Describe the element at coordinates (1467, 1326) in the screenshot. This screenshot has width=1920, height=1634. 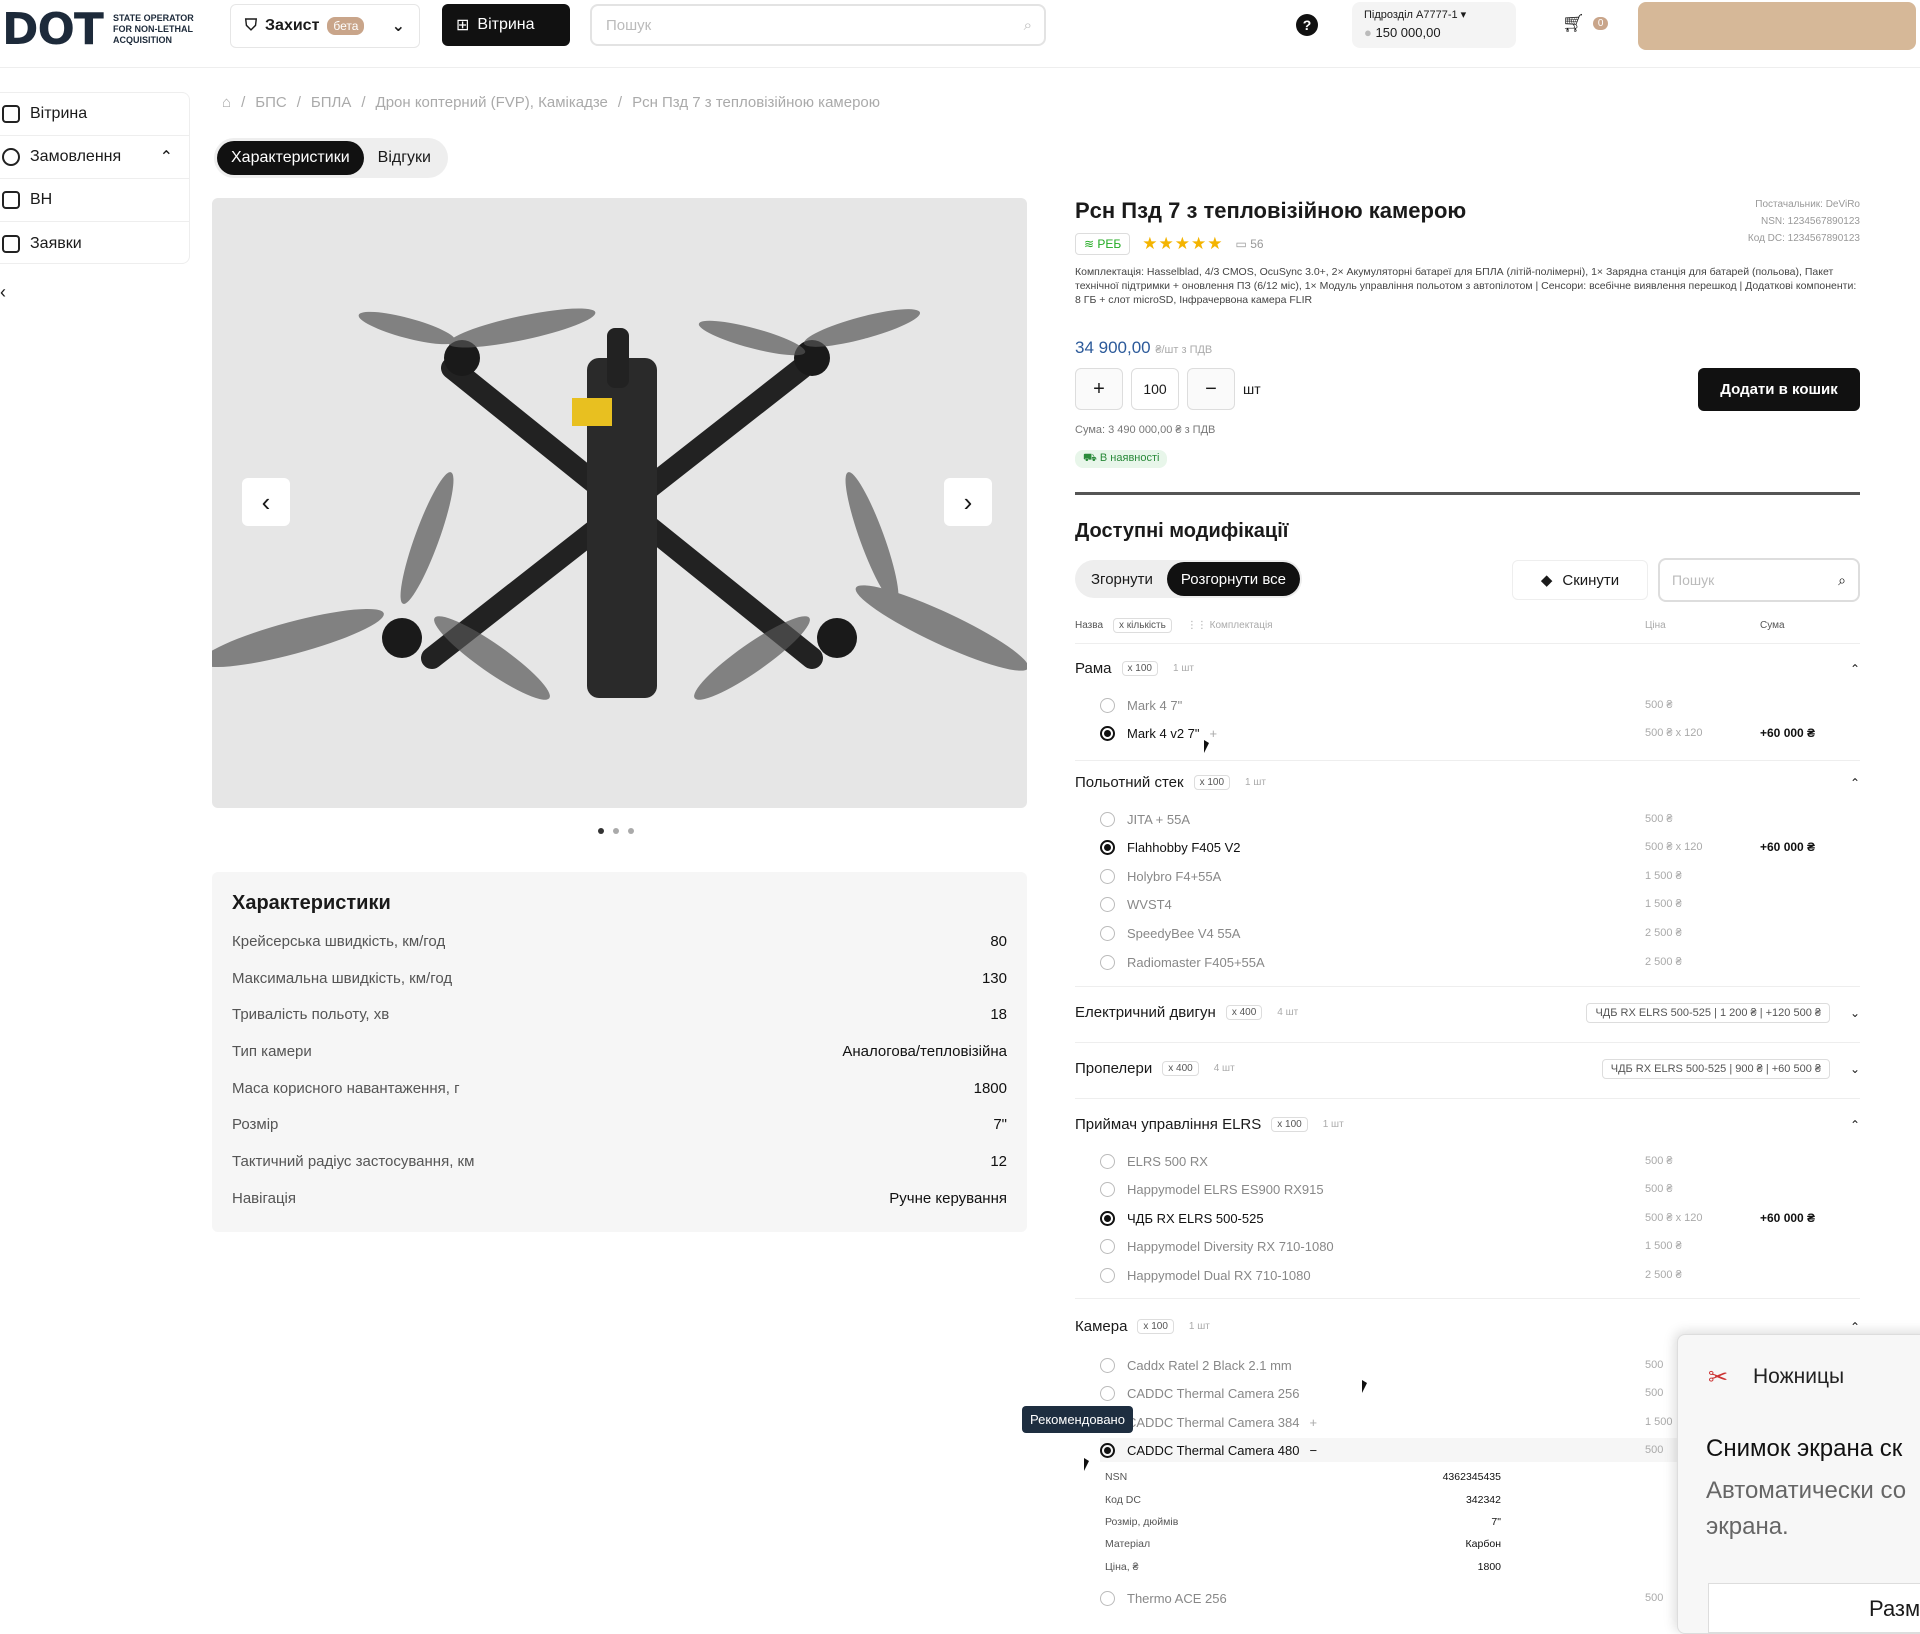
I see `group-header-camera: Камера x 100 1 шт ⌃` at that location.